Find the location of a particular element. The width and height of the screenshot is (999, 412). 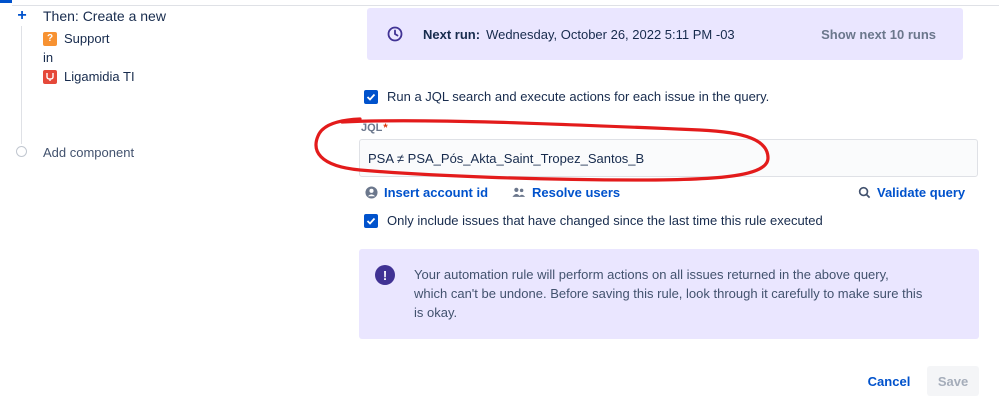

jql-input is located at coordinates (668, 158).